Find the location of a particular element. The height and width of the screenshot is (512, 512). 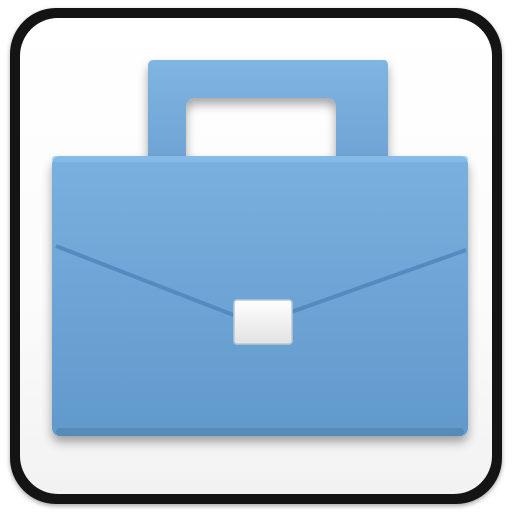

briefcase-body-highlight is located at coordinates (260, 159).